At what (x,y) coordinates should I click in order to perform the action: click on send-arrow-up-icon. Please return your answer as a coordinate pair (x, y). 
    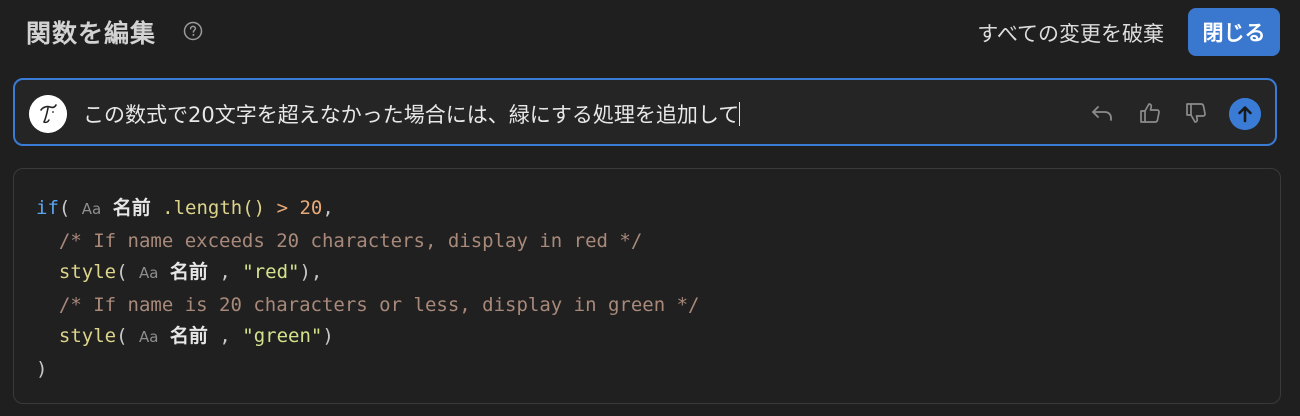
    Looking at the image, I should click on (1245, 114).